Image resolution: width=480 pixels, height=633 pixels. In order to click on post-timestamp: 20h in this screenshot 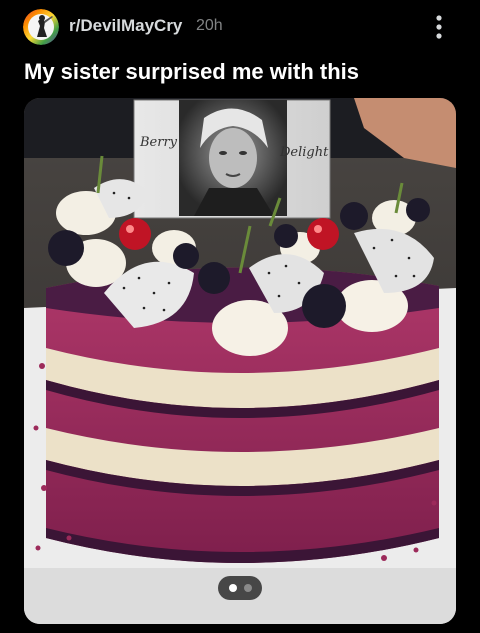, I will do `click(209, 25)`.